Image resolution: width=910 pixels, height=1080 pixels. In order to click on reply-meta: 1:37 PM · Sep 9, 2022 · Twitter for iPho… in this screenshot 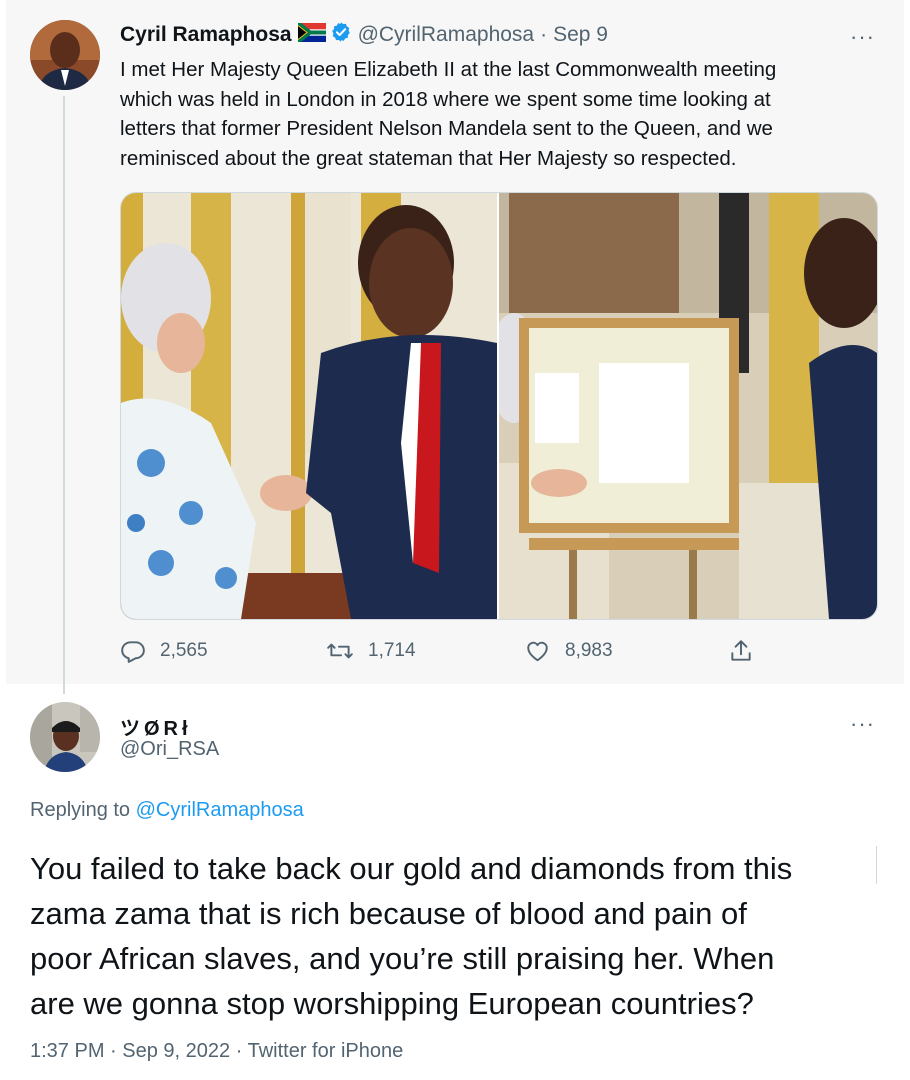, I will do `click(216, 1051)`.